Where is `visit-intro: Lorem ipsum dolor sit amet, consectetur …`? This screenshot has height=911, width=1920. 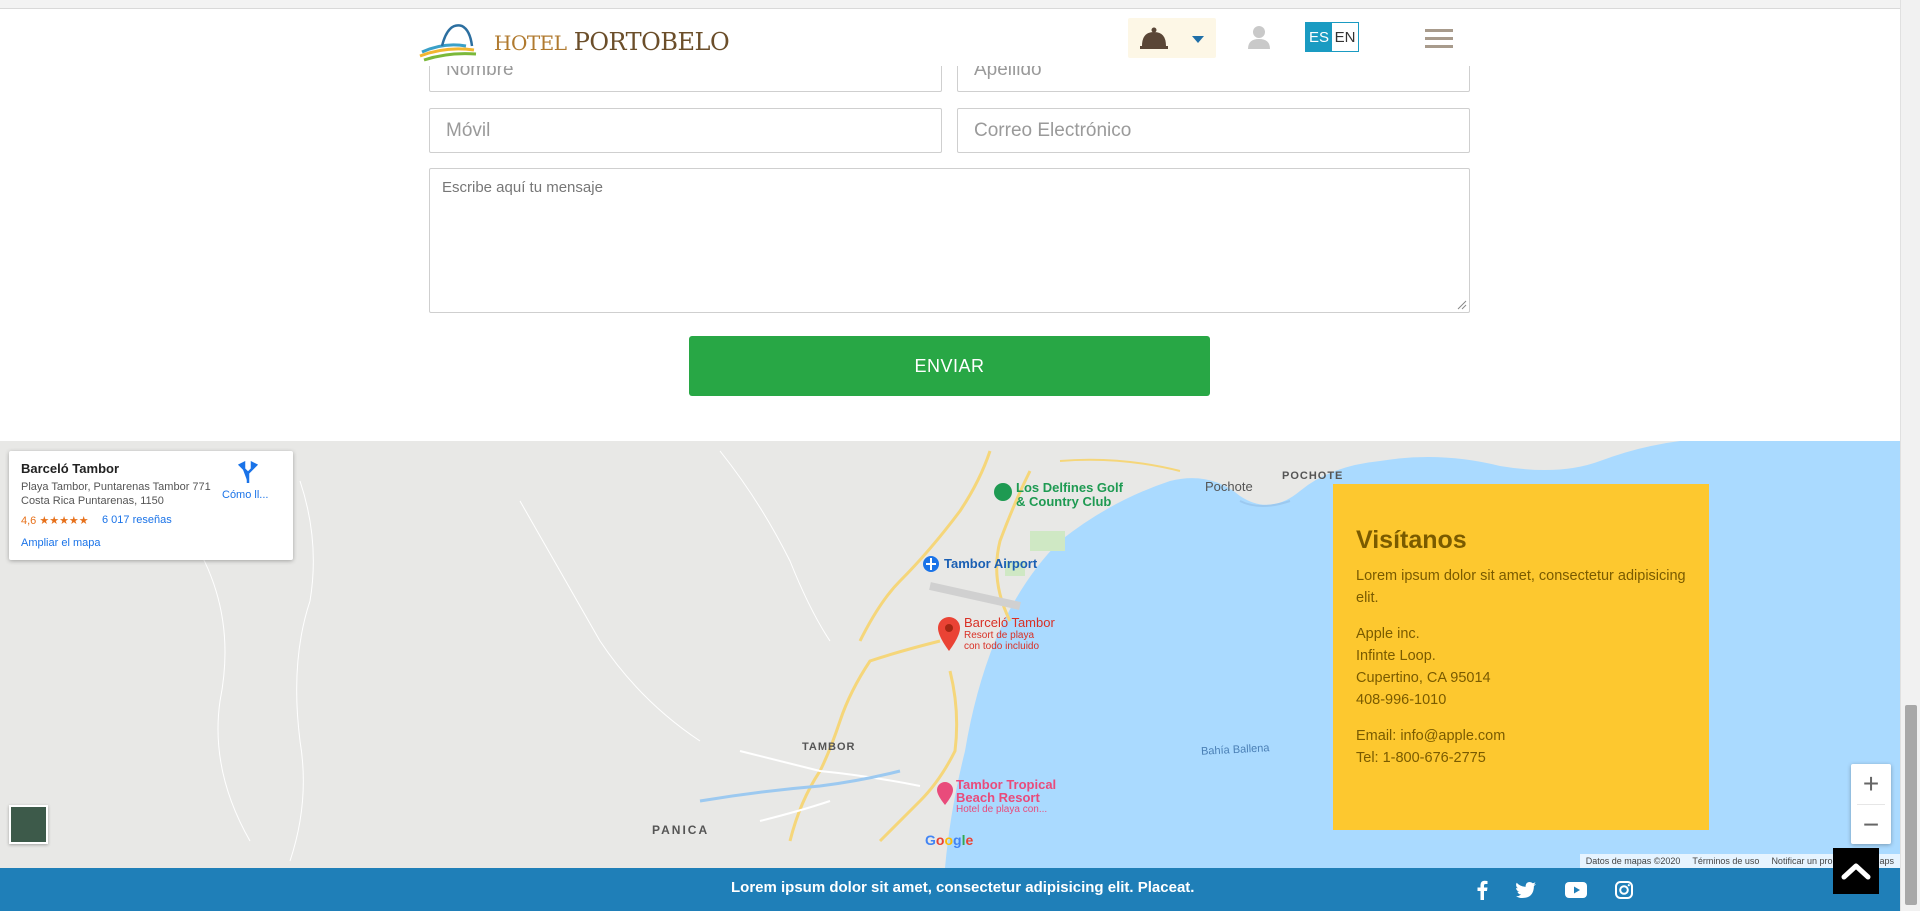 visit-intro: Lorem ipsum dolor sit amet, consectetur … is located at coordinates (1521, 587).